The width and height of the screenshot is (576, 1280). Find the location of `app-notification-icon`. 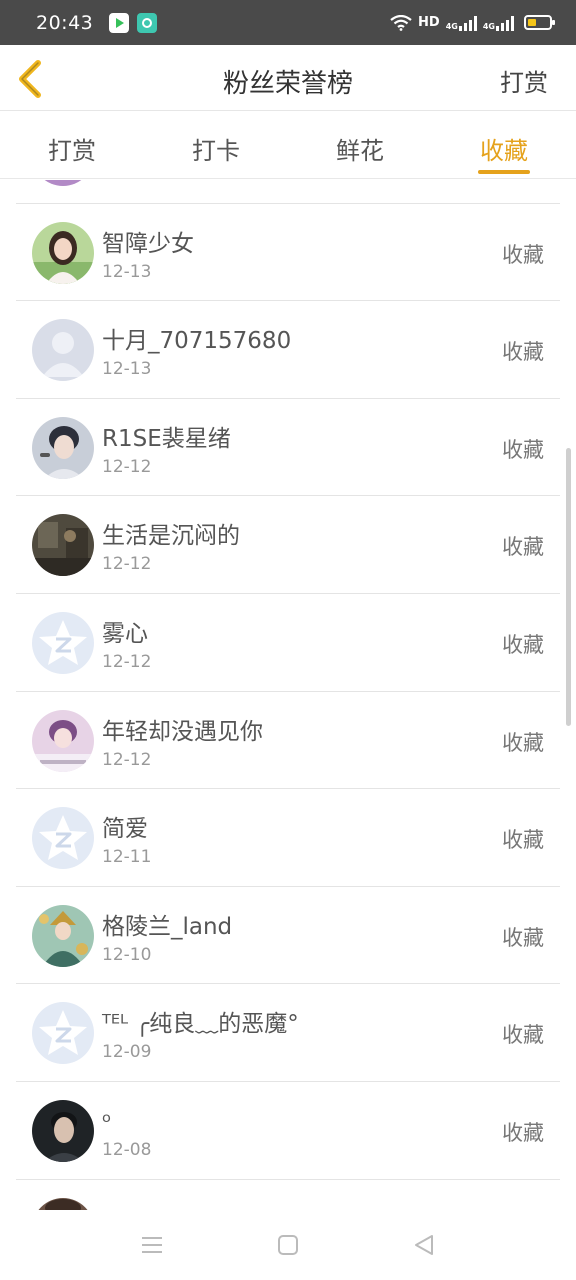

app-notification-icon is located at coordinates (147, 22).